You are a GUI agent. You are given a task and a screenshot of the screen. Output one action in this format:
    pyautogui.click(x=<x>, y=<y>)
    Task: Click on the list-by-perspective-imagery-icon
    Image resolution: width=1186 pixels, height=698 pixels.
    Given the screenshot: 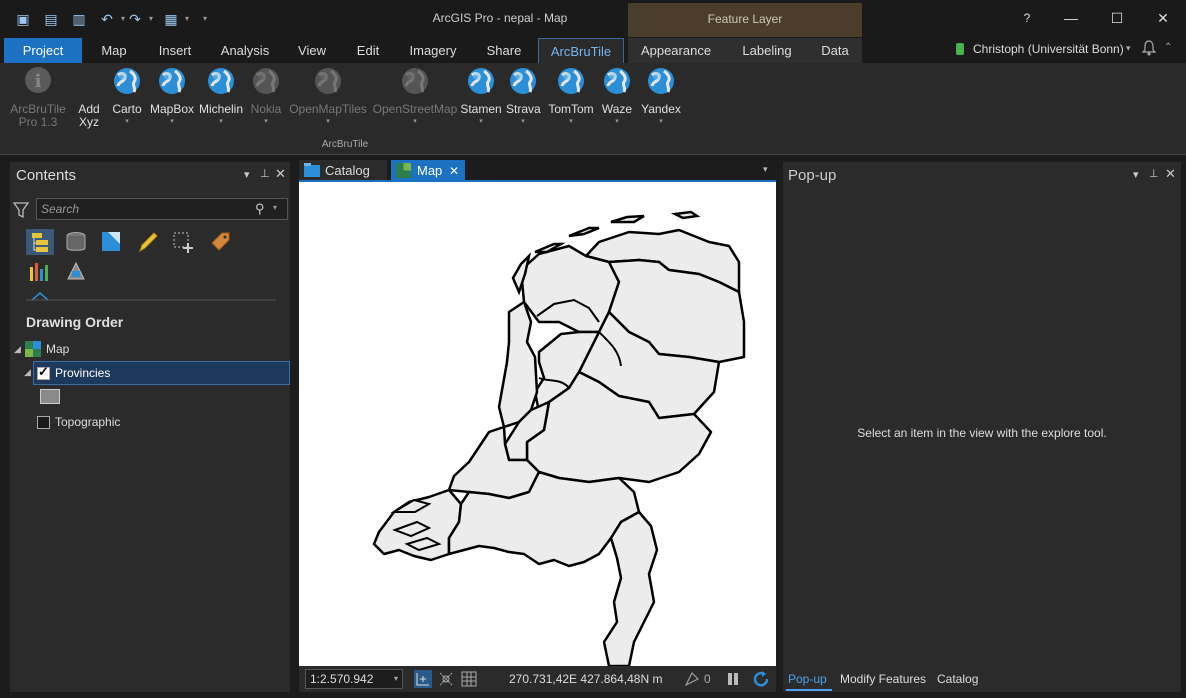 What is the action you would take?
    pyautogui.click(x=76, y=272)
    